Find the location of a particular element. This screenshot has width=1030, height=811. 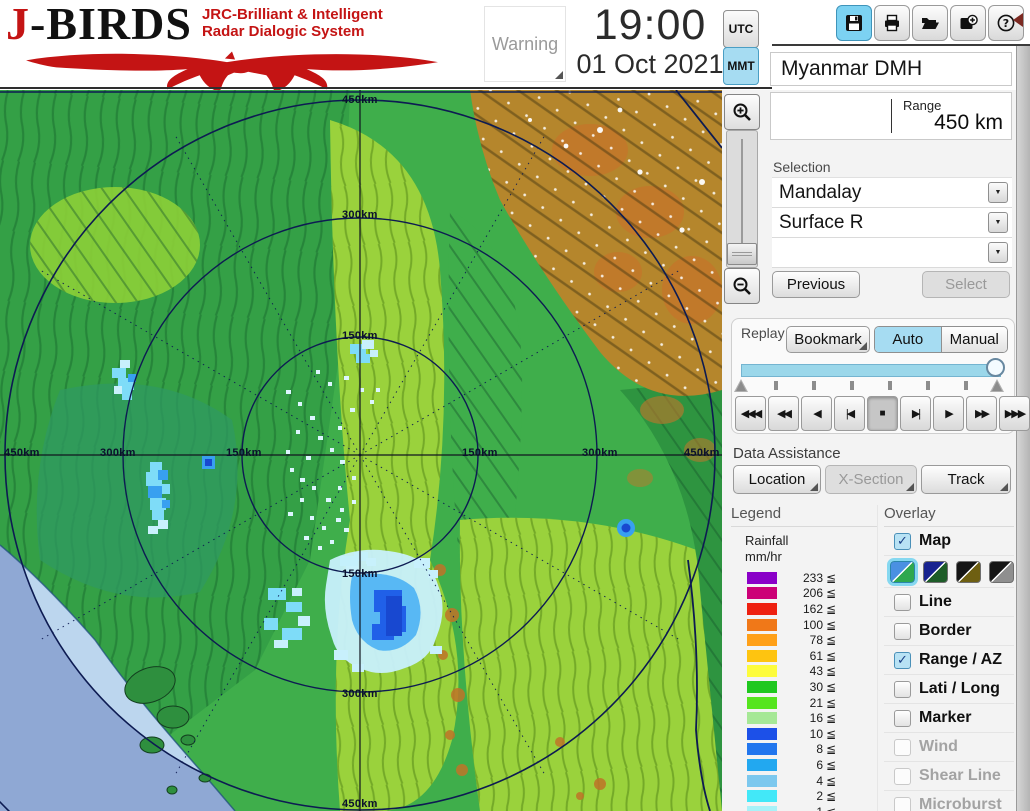

floppy-icon is located at coordinates (854, 23).